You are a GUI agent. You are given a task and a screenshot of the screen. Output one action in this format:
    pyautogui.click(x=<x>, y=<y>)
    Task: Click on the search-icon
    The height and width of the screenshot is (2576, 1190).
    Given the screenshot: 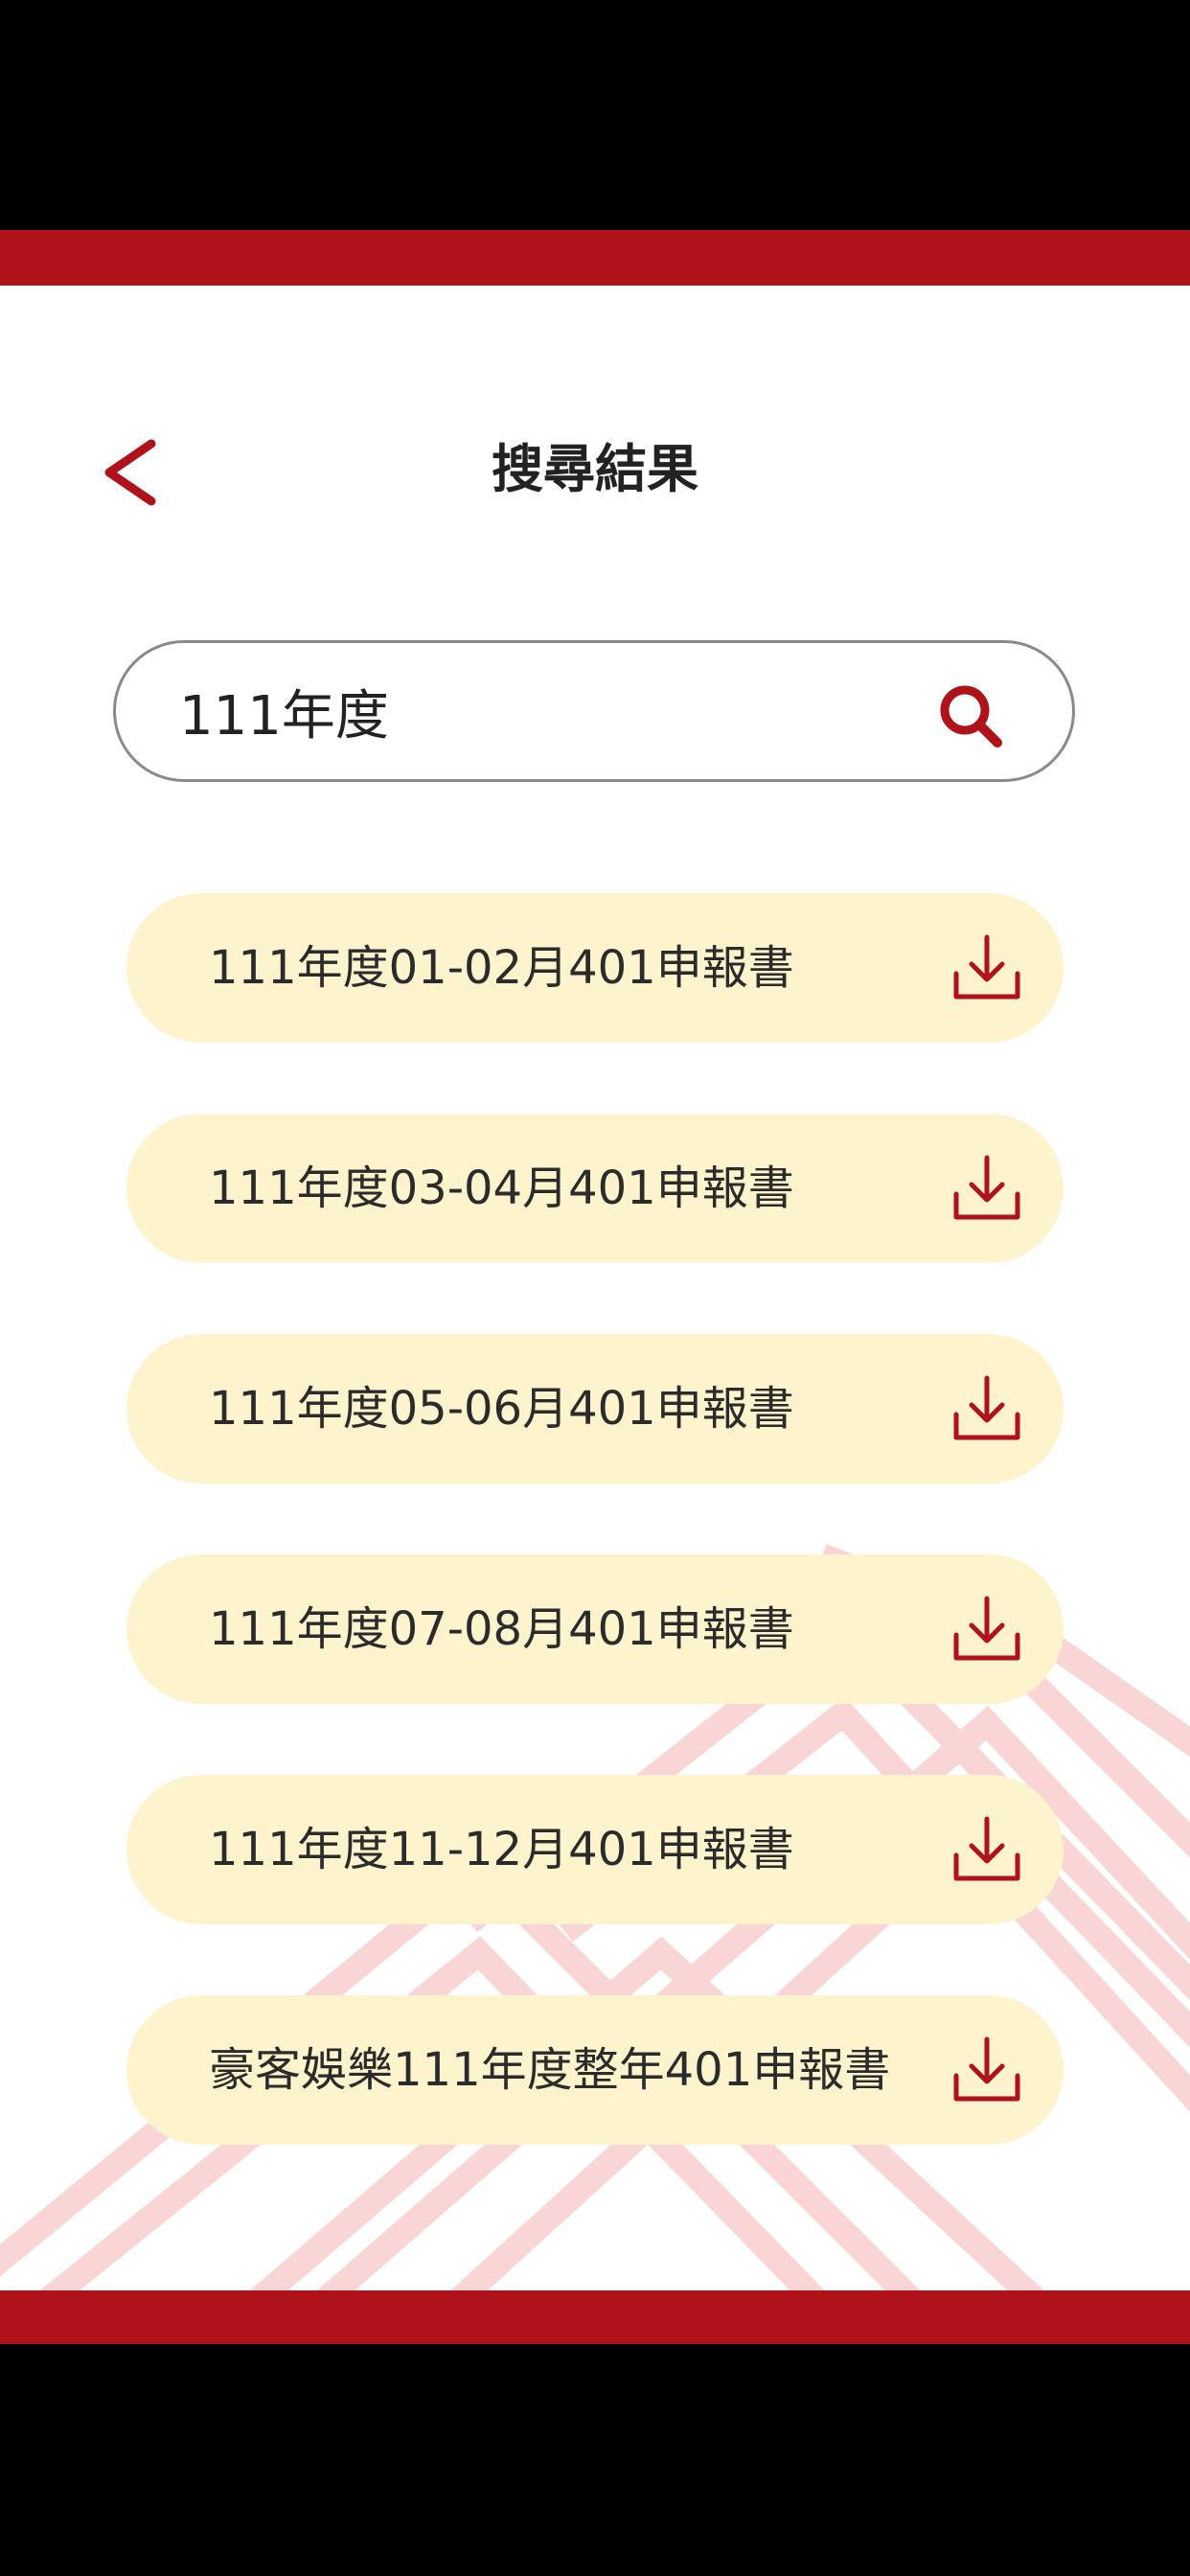 What is the action you would take?
    pyautogui.click(x=971, y=716)
    